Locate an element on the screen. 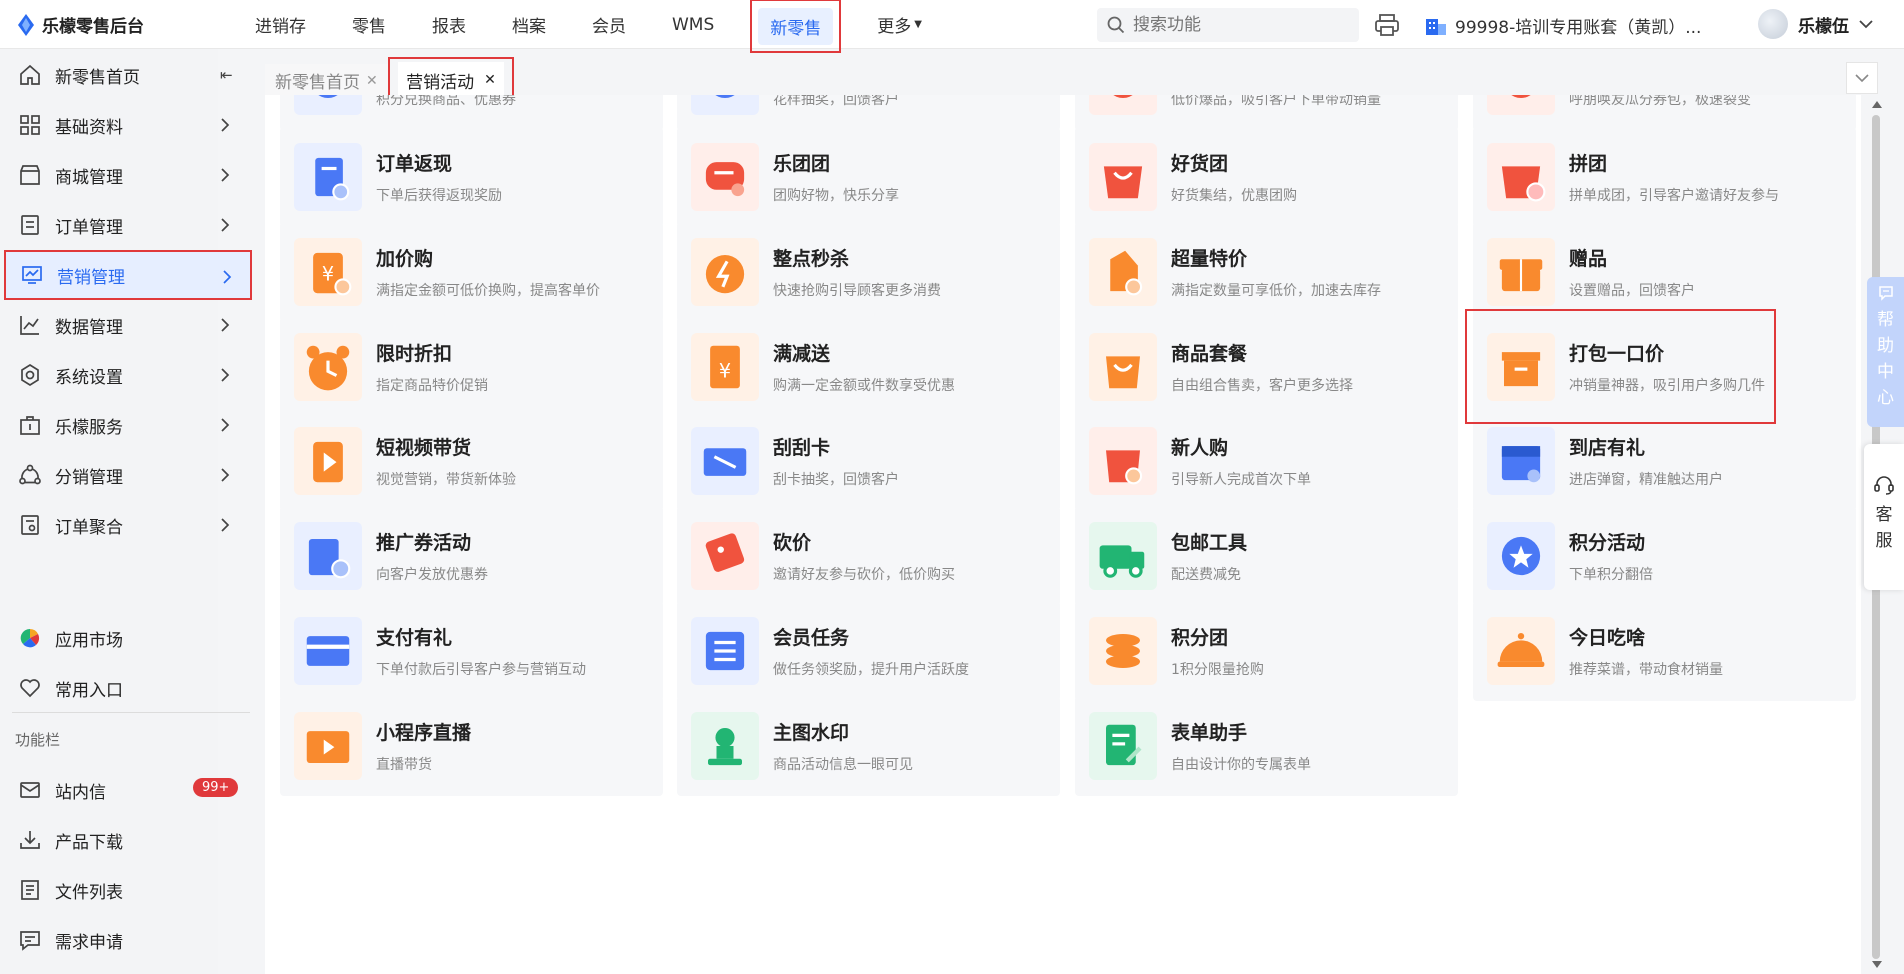 The height and width of the screenshot is (974, 1904). sidebar-item-sidebar-items-0: 新零售首页 ⇤ is located at coordinates (128, 75).